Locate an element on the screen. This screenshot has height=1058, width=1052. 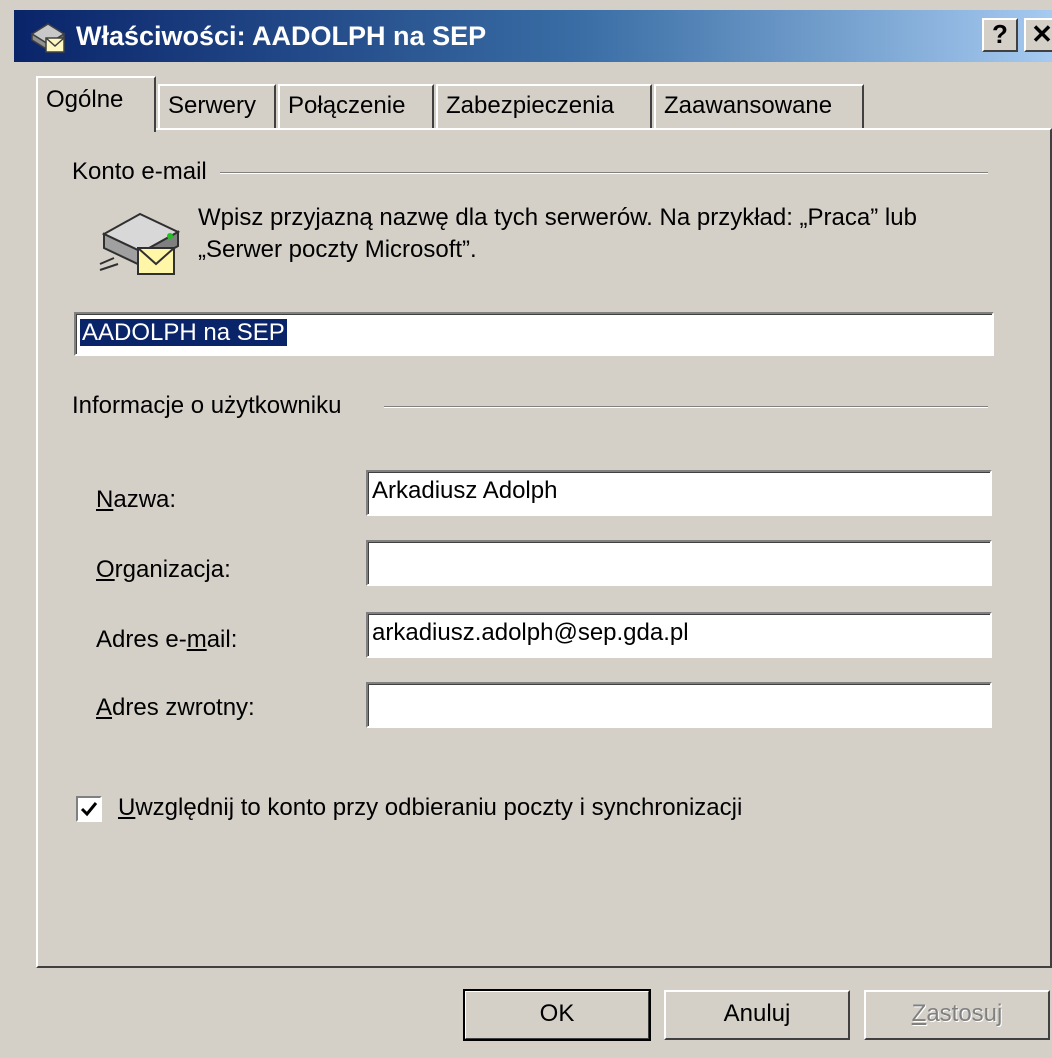
help-button: ? is located at coordinates (1000, 35).